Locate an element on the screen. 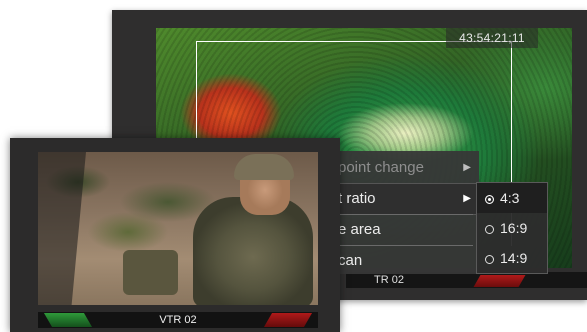  menu-item-label: point change is located at coordinates (381, 167).